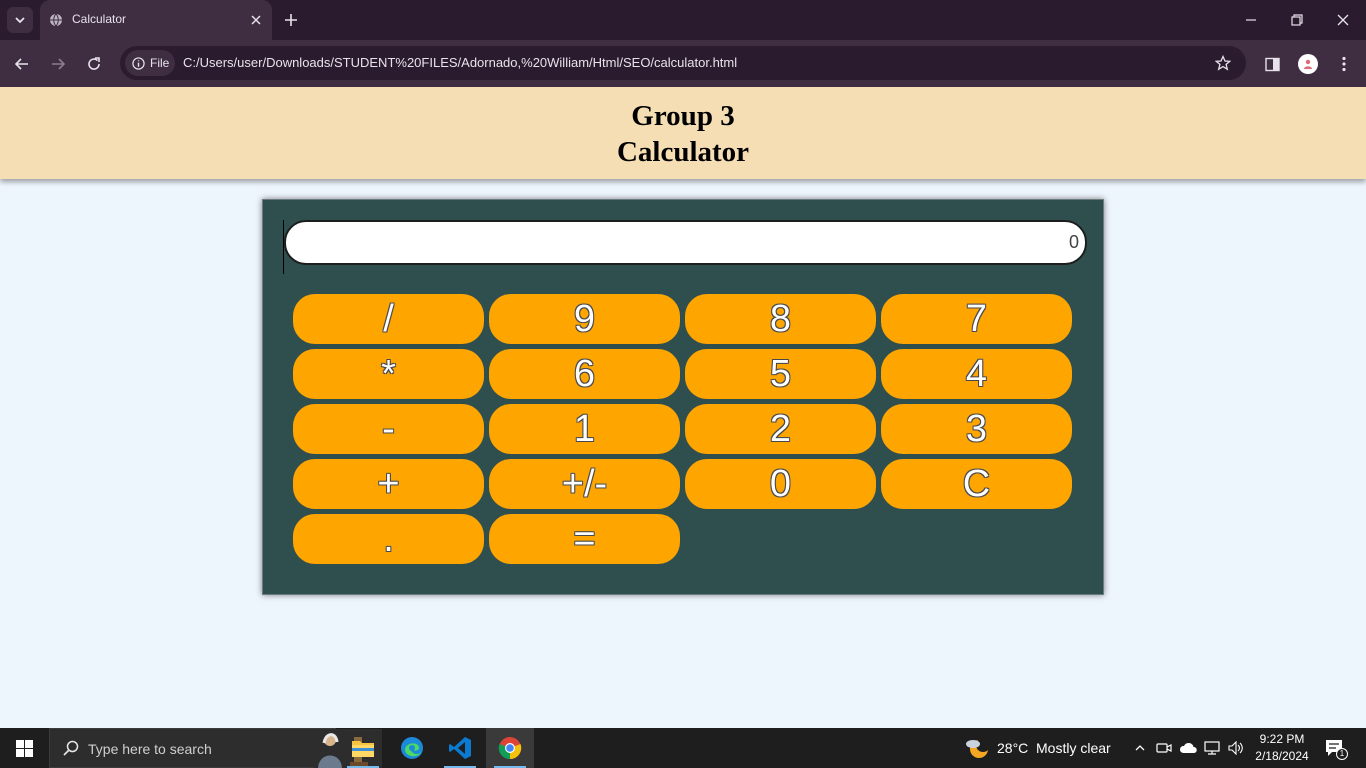  I want to click on meet-now-icon, so click(1164, 748).